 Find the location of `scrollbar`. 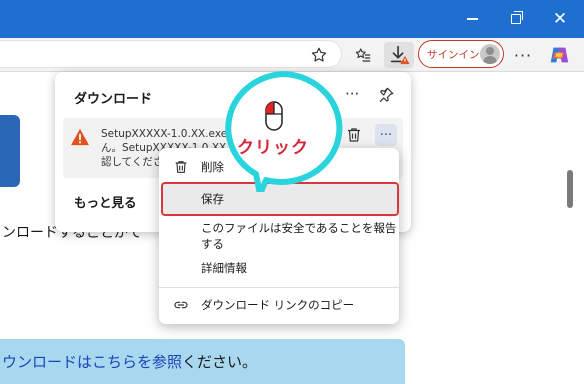

scrollbar is located at coordinates (576, 228).